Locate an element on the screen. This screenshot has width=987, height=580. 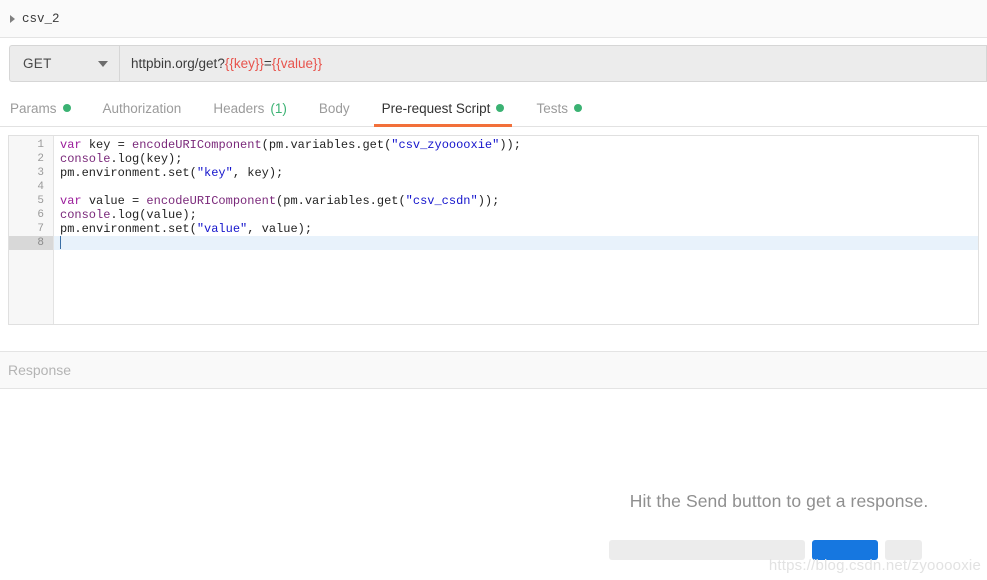
code-token: key = is located at coordinates (110, 145).